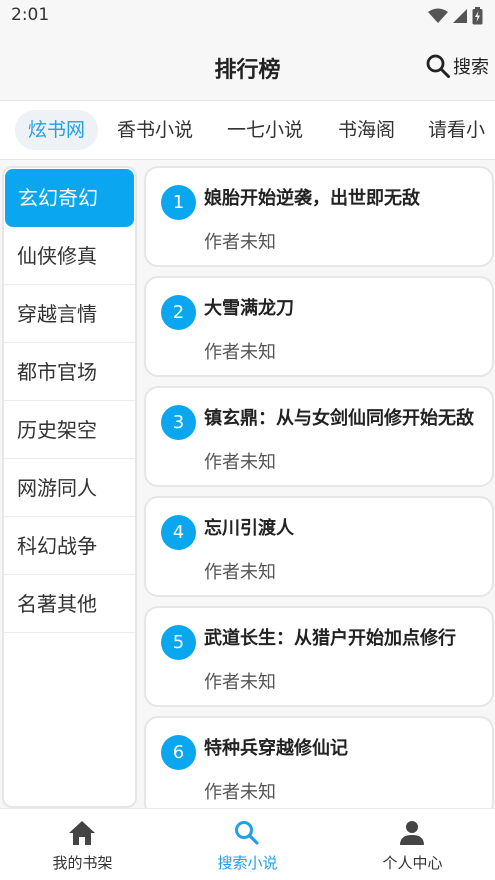  I want to click on status-icons, so click(455, 16).